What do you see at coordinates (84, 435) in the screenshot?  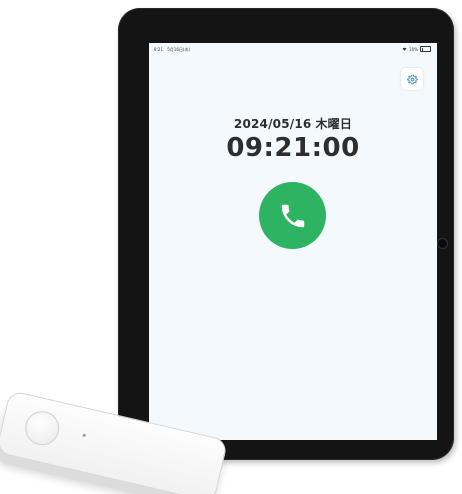 I see `device-led` at bounding box center [84, 435].